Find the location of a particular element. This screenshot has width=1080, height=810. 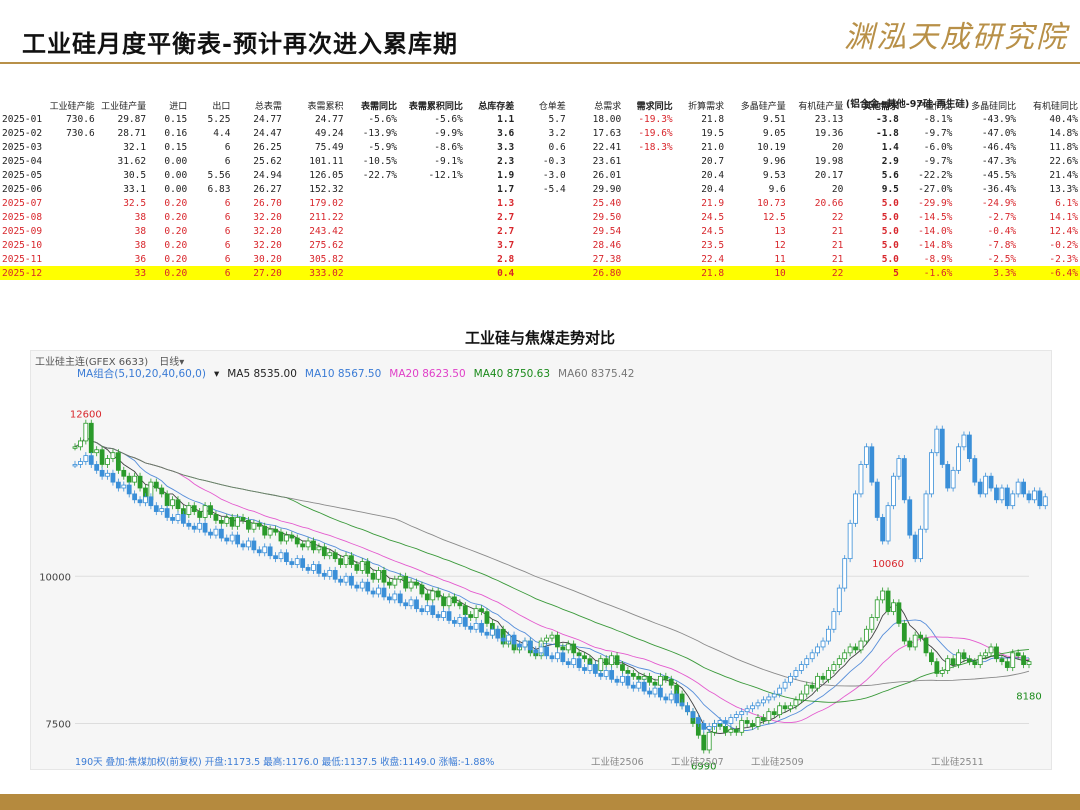

col-header: 总表需 is located at coordinates (268, 107).